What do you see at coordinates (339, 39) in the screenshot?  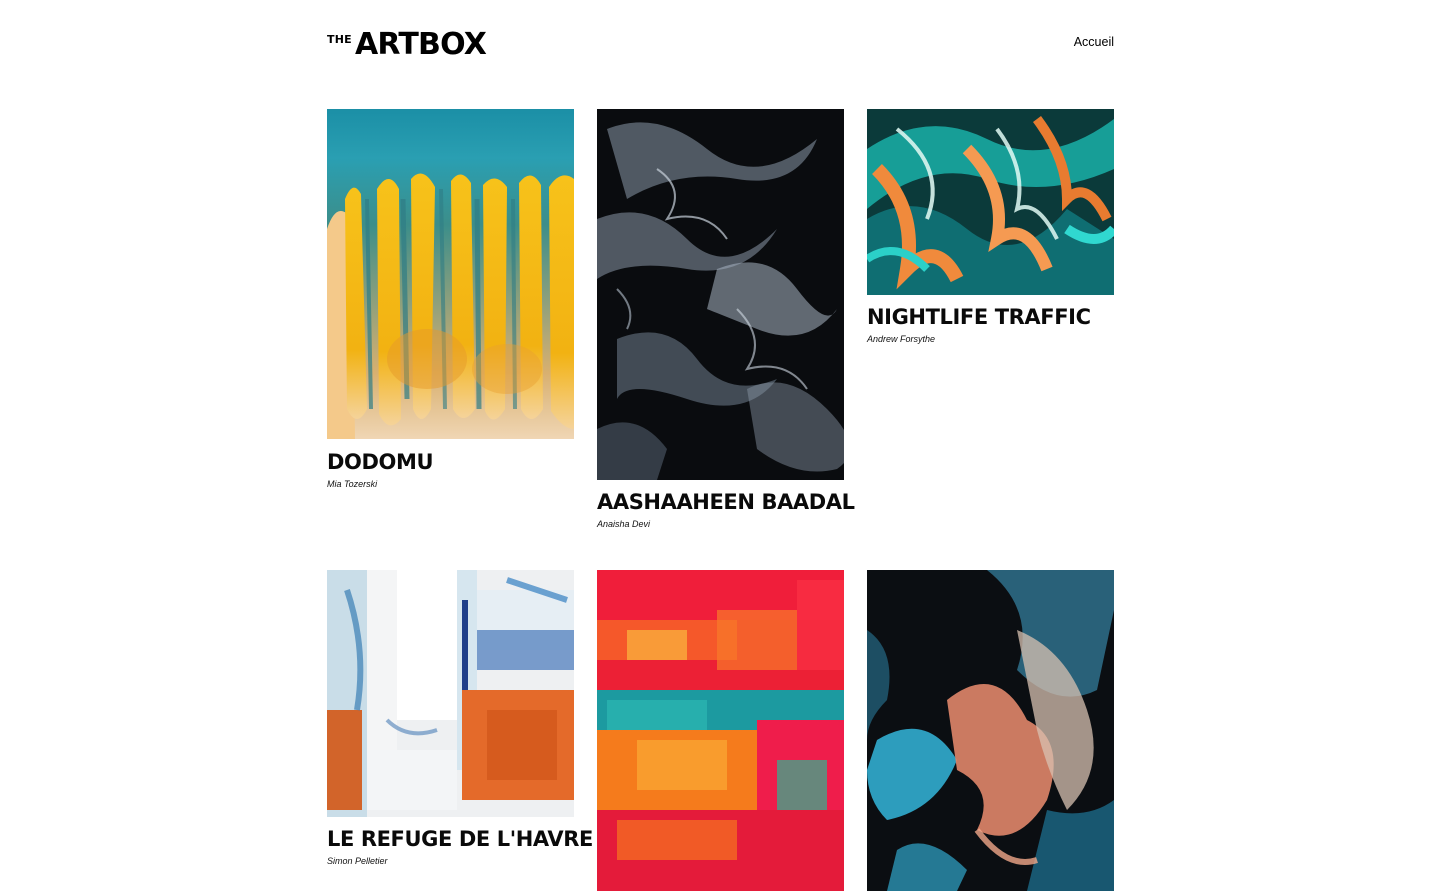 I see `logo-the-text: THE` at bounding box center [339, 39].